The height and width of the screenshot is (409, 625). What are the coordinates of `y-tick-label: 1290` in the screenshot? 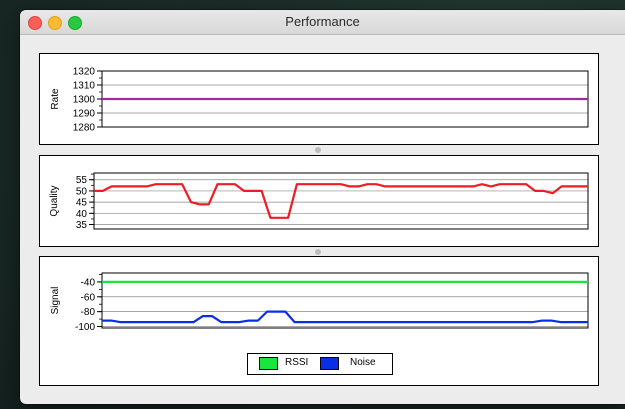 It's located at (84, 114).